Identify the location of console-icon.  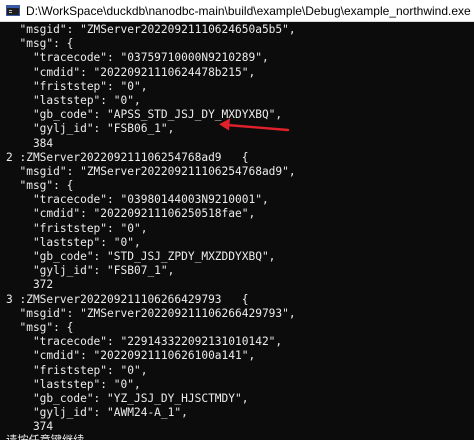
(13, 10).